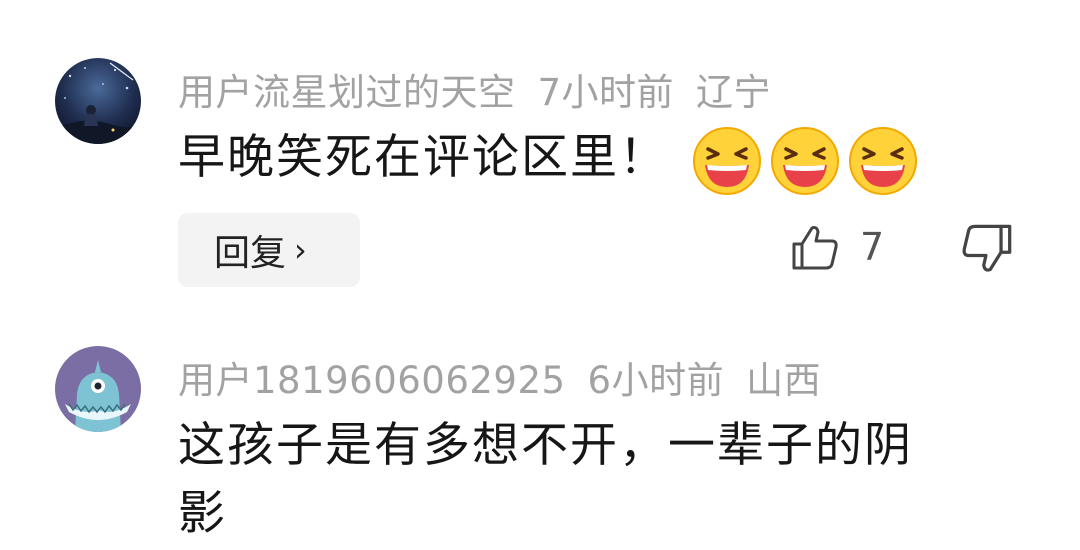 This screenshot has height=550, width=1080. What do you see at coordinates (784, 380) in the screenshot?
I see `location: 山西` at bounding box center [784, 380].